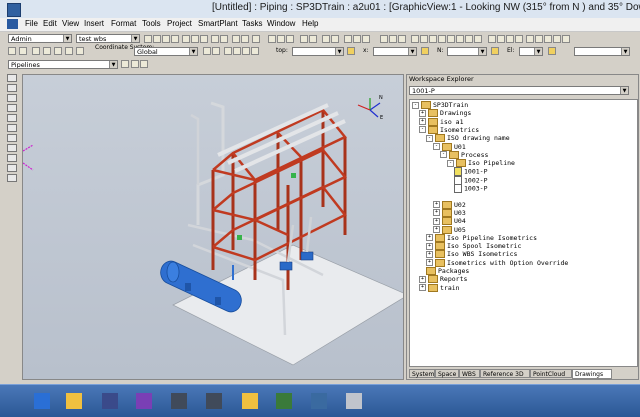 The image size is (640, 417). Describe the element at coordinates (501, 39) in the screenshot. I see `wireframe-icon` at that location.